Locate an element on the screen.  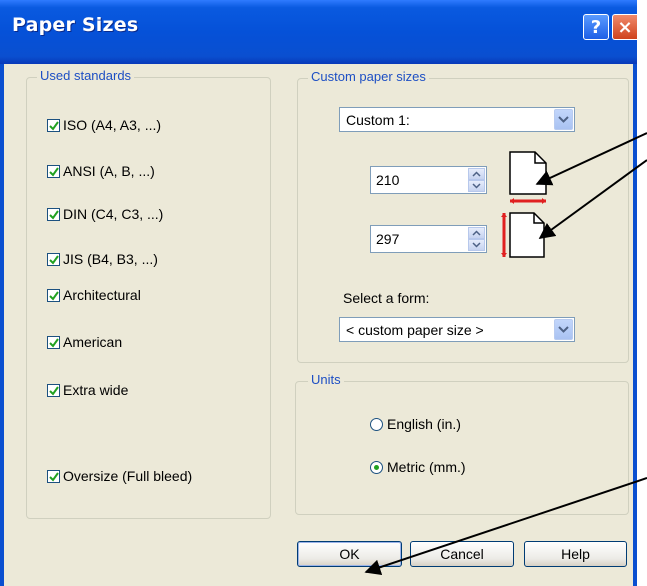
radio-label: English (in.) is located at coordinates (424, 424).